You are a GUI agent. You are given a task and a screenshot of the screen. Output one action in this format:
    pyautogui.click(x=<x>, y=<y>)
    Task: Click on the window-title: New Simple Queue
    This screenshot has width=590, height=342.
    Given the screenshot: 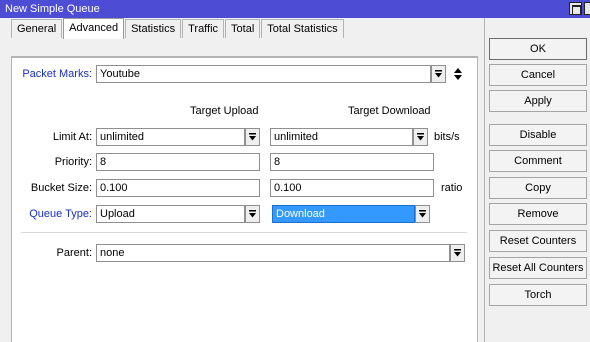 What is the action you would take?
    pyautogui.click(x=52, y=9)
    